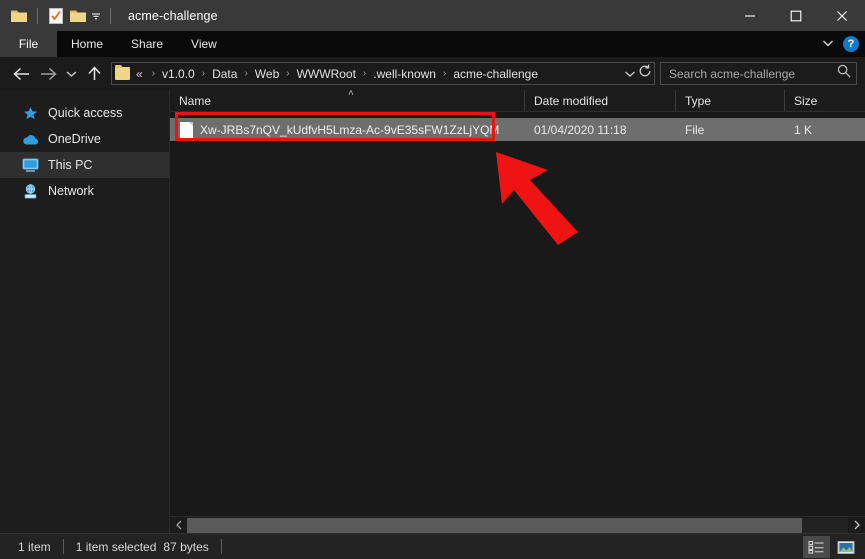  I want to click on sidebar-label-this-pc: This PC, so click(70, 165).